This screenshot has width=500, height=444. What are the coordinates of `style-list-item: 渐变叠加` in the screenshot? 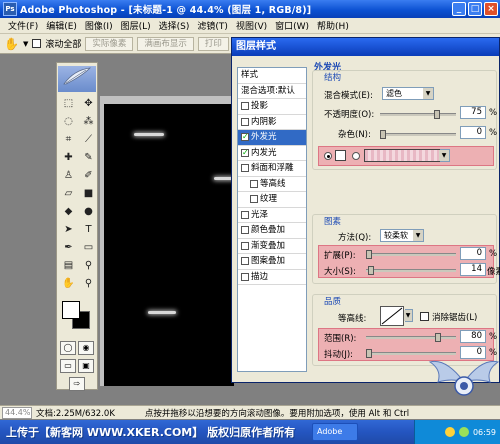 It's located at (272, 246).